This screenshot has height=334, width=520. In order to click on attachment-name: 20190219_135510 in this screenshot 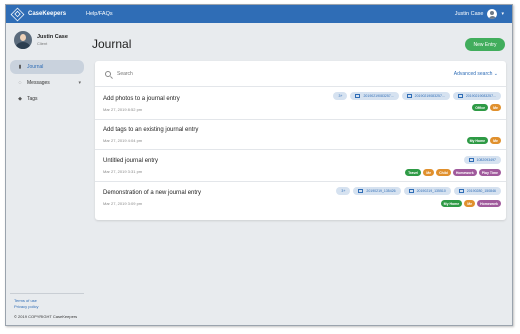, I will do `click(431, 191)`.